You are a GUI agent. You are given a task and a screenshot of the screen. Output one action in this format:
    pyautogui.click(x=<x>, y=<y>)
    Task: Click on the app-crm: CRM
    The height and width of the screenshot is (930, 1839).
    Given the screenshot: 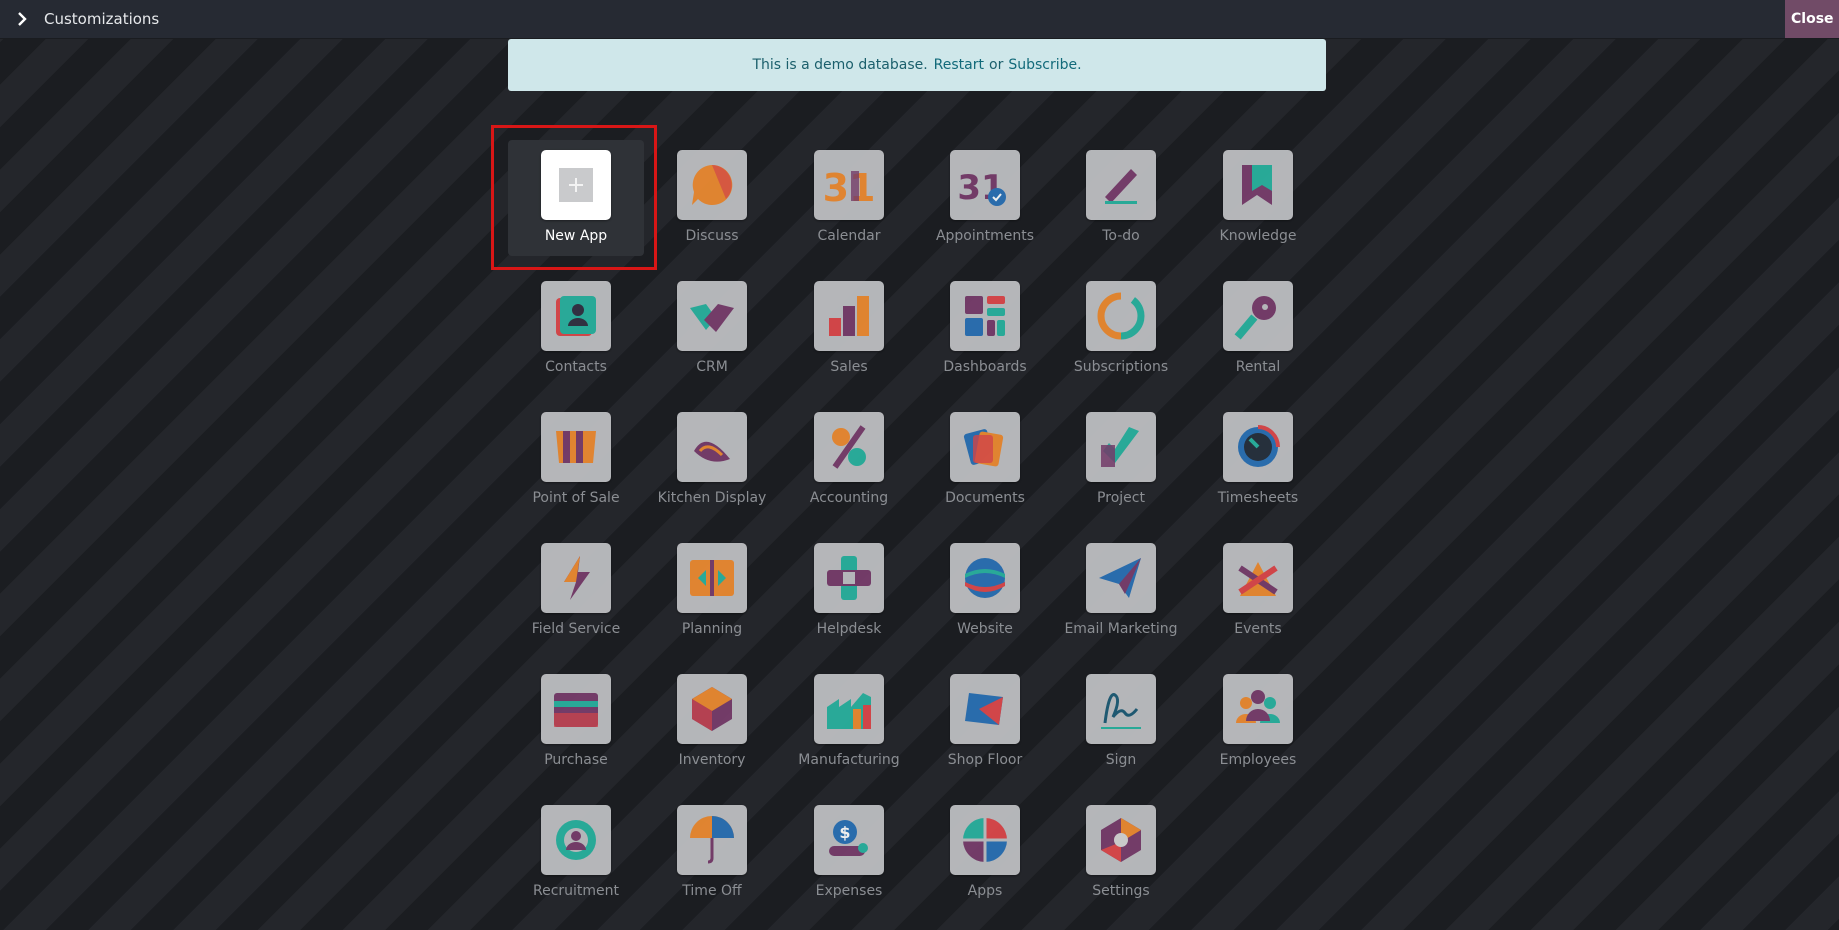 What is the action you would take?
    pyautogui.click(x=712, y=329)
    